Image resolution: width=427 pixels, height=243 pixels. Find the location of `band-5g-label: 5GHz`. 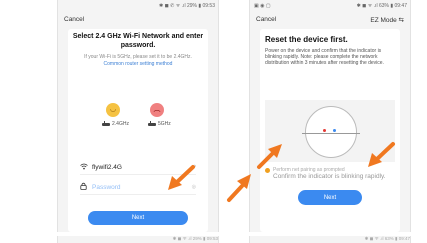

band-5g-label: 5GHz is located at coordinates (164, 124).